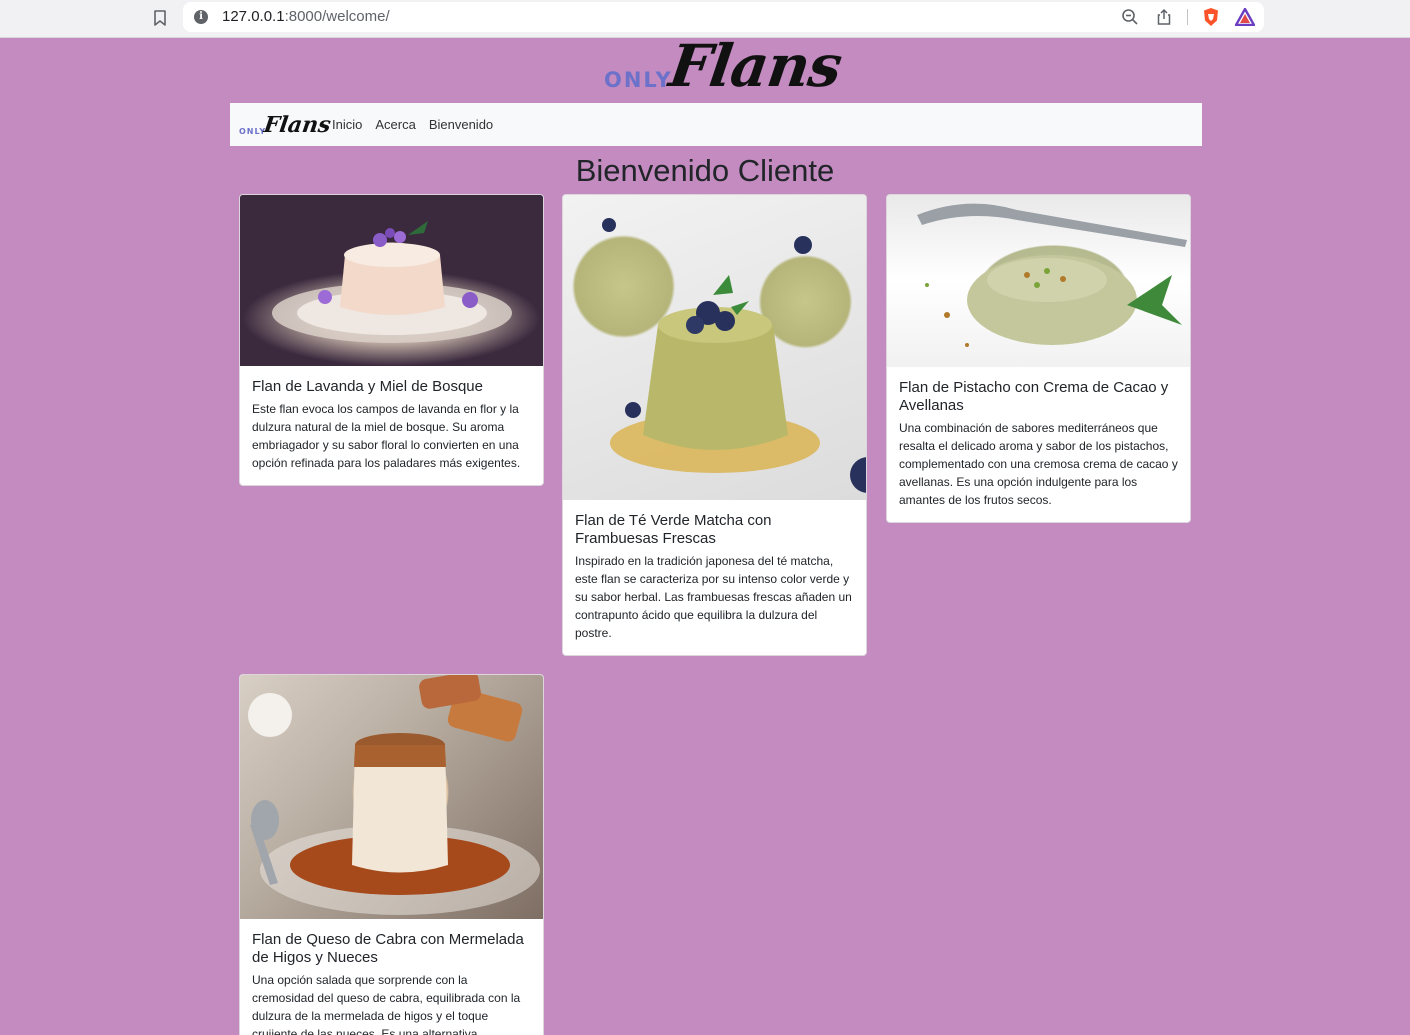 The width and height of the screenshot is (1410, 1035). I want to click on url-text: 127.0.0.1:8000/welcome/, so click(306, 17).